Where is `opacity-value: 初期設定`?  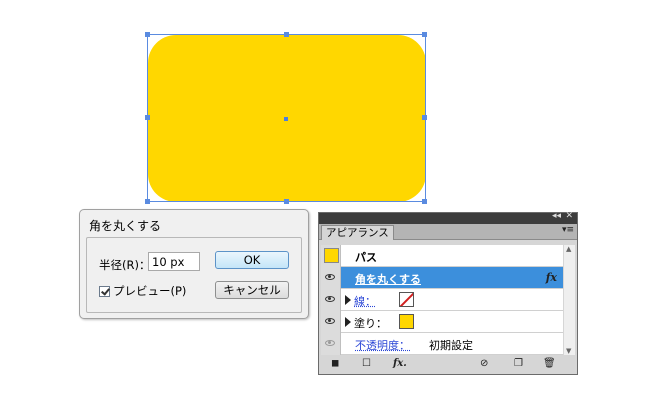 opacity-value: 初期設定 is located at coordinates (451, 345).